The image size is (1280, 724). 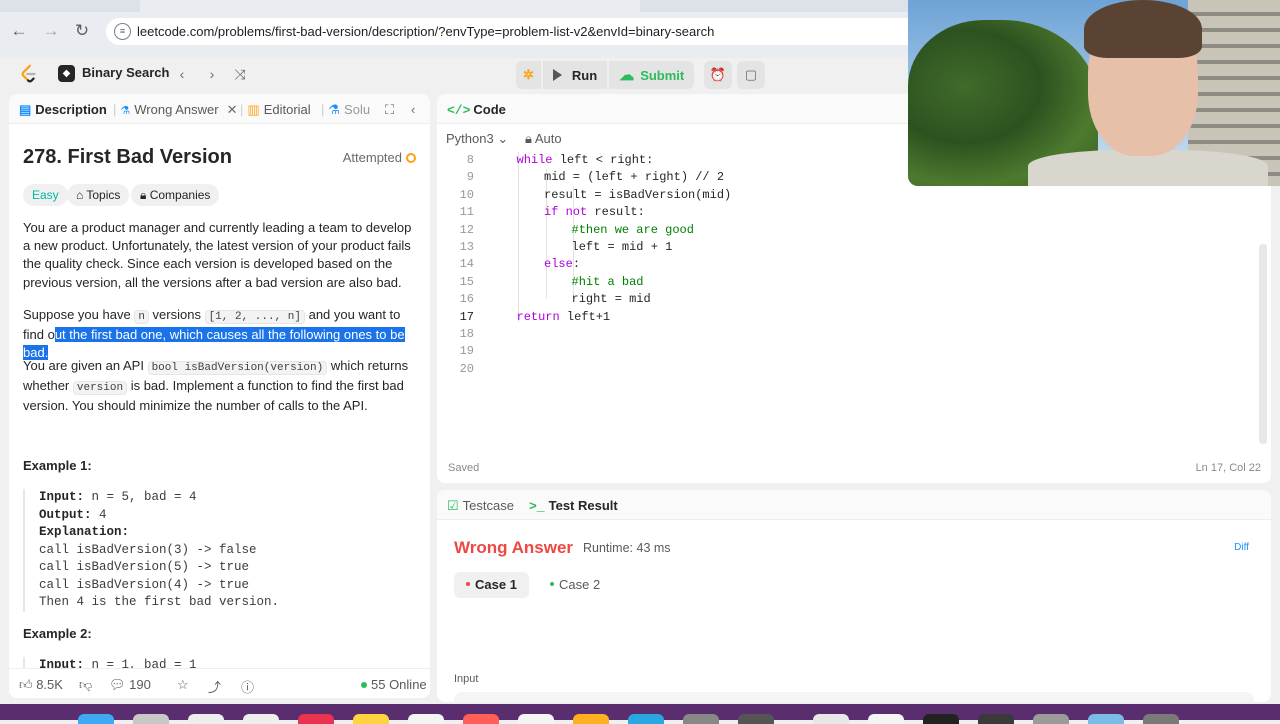 I want to click on dislike-button: 👎︎, so click(x=85, y=685).